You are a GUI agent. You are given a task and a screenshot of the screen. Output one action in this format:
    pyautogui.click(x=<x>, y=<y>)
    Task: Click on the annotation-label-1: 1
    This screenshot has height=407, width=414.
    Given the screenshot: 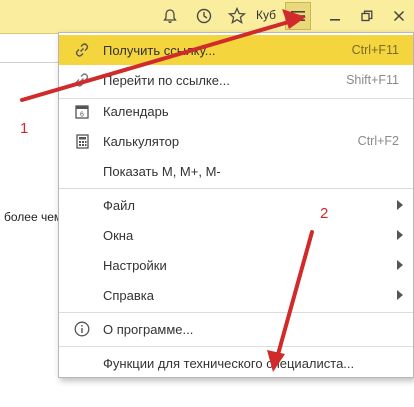 What is the action you would take?
    pyautogui.click(x=24, y=128)
    